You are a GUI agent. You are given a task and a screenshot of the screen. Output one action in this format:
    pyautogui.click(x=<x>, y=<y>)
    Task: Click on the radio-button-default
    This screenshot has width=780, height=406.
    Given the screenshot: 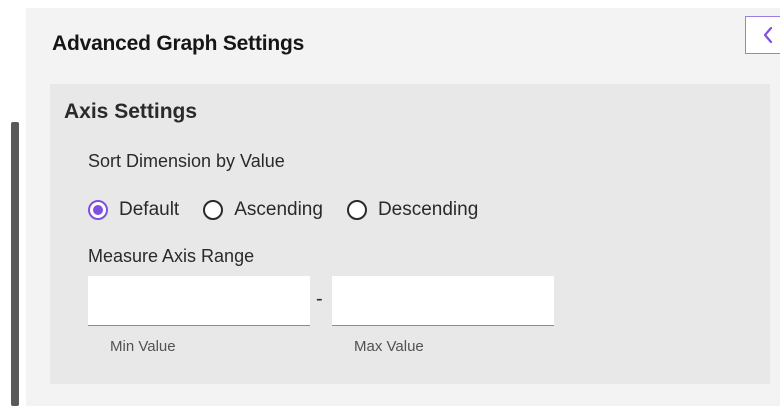 What is the action you would take?
    pyautogui.click(x=98, y=210)
    